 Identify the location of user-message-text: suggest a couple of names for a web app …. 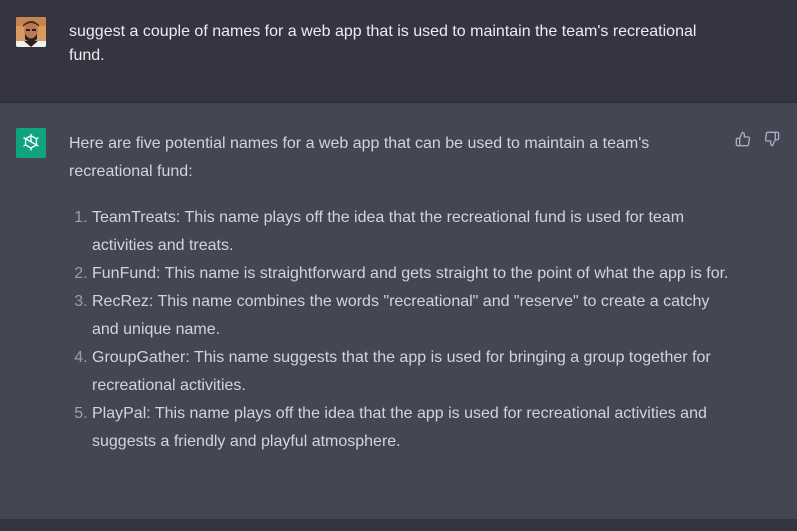
(383, 43).